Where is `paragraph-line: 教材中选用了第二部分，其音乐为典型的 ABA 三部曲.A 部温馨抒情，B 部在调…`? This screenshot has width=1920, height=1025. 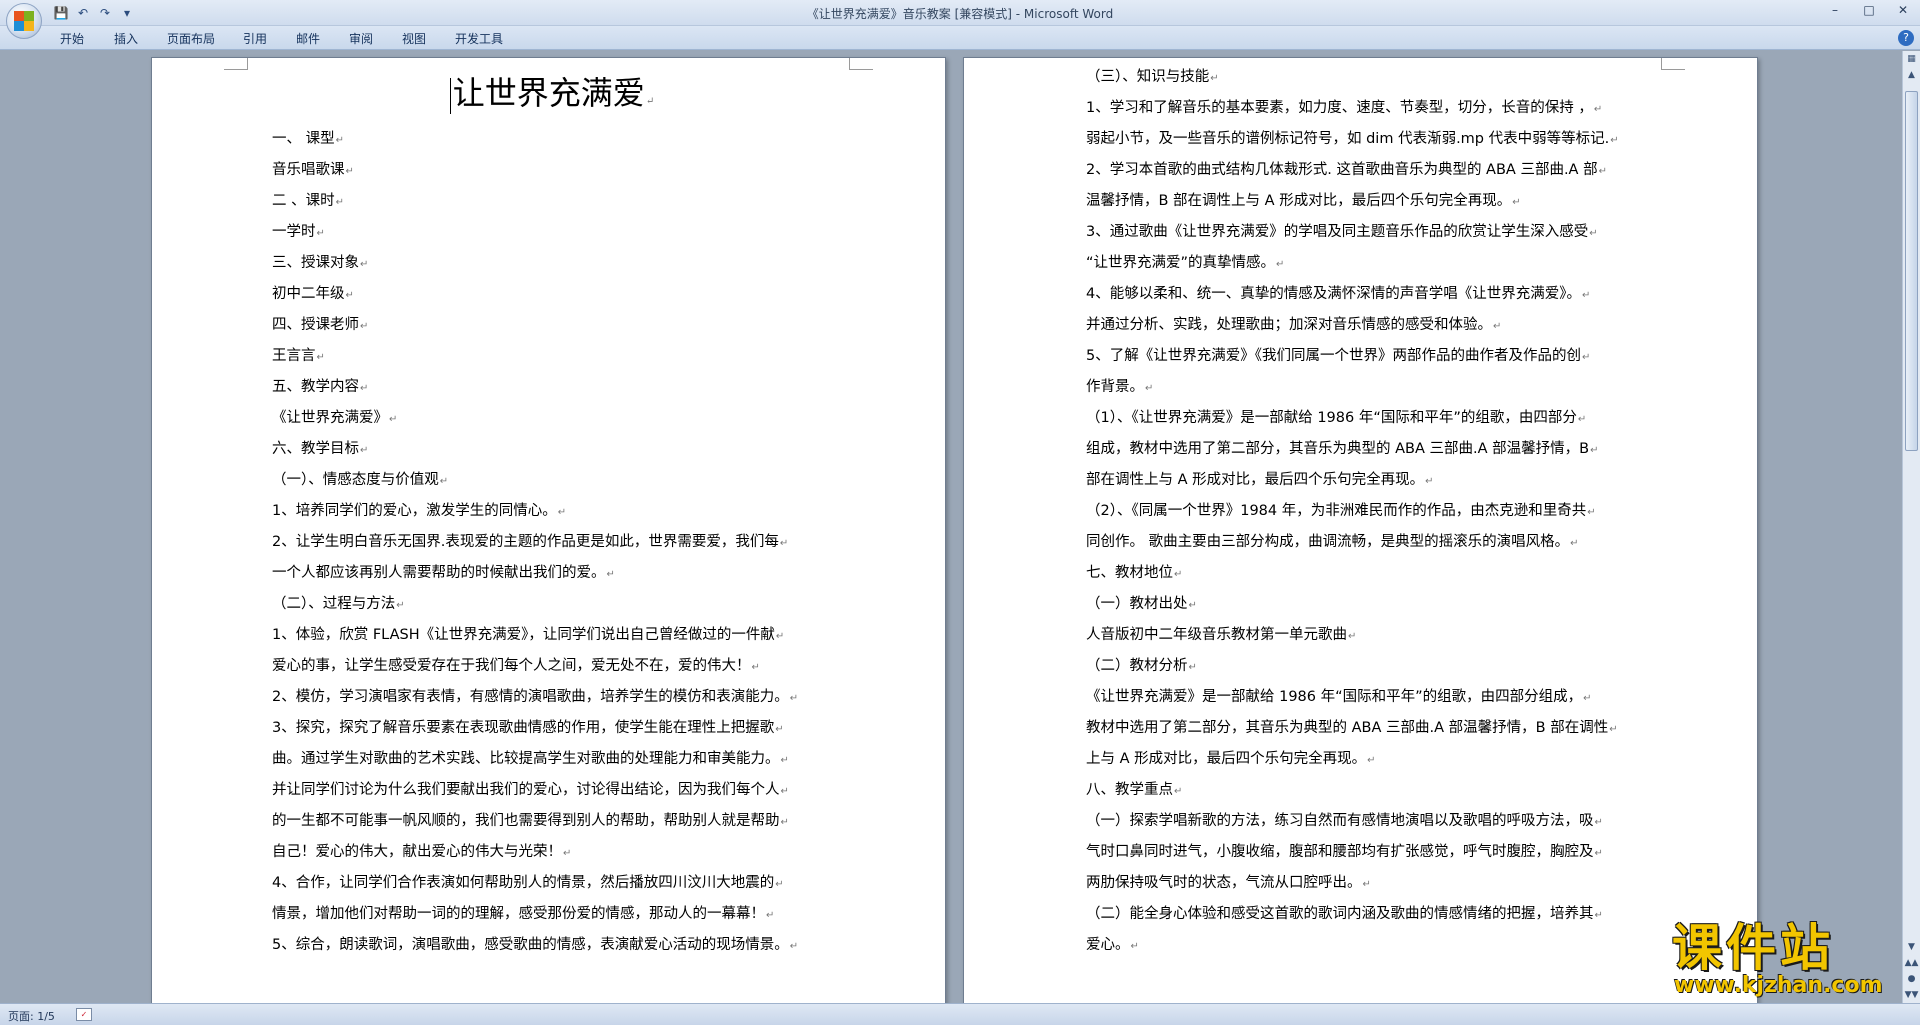
paragraph-line: 教材中选用了第二部分，其音乐为典型的 ABA 三部曲.A 部温馨抒情，B 部在调… is located at coordinates (1368, 728).